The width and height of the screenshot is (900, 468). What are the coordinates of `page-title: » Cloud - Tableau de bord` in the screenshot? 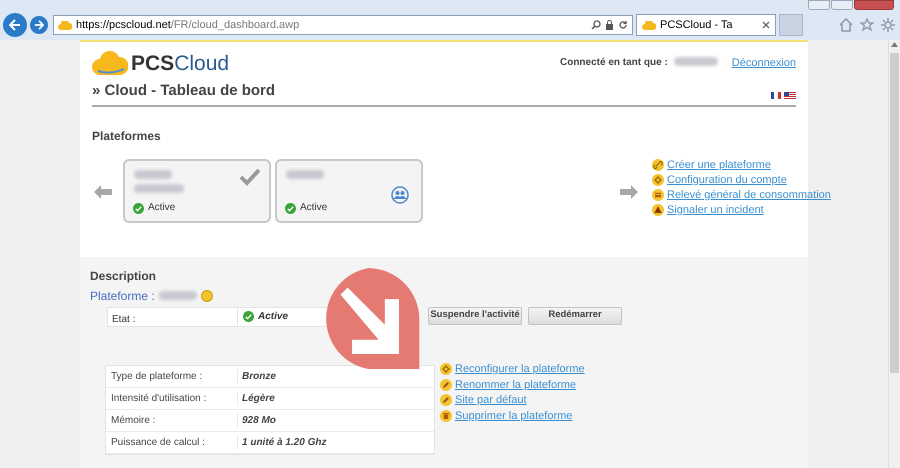 It's located at (184, 91).